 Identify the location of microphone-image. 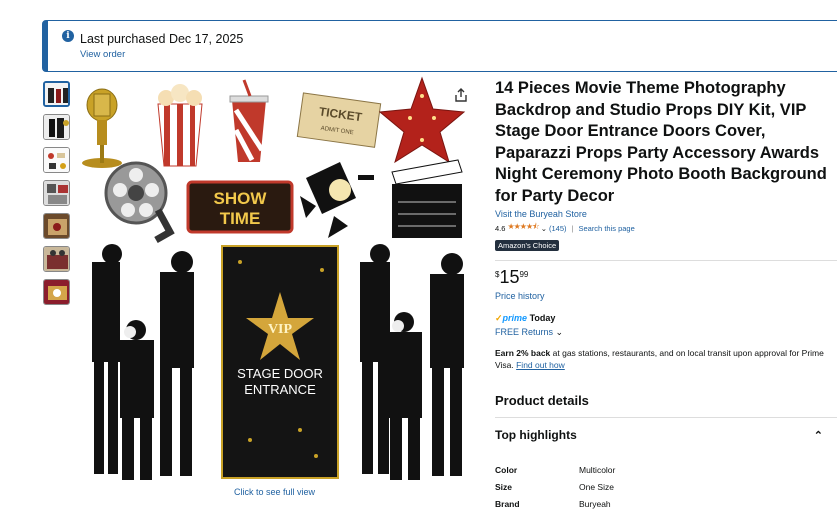
(102, 128).